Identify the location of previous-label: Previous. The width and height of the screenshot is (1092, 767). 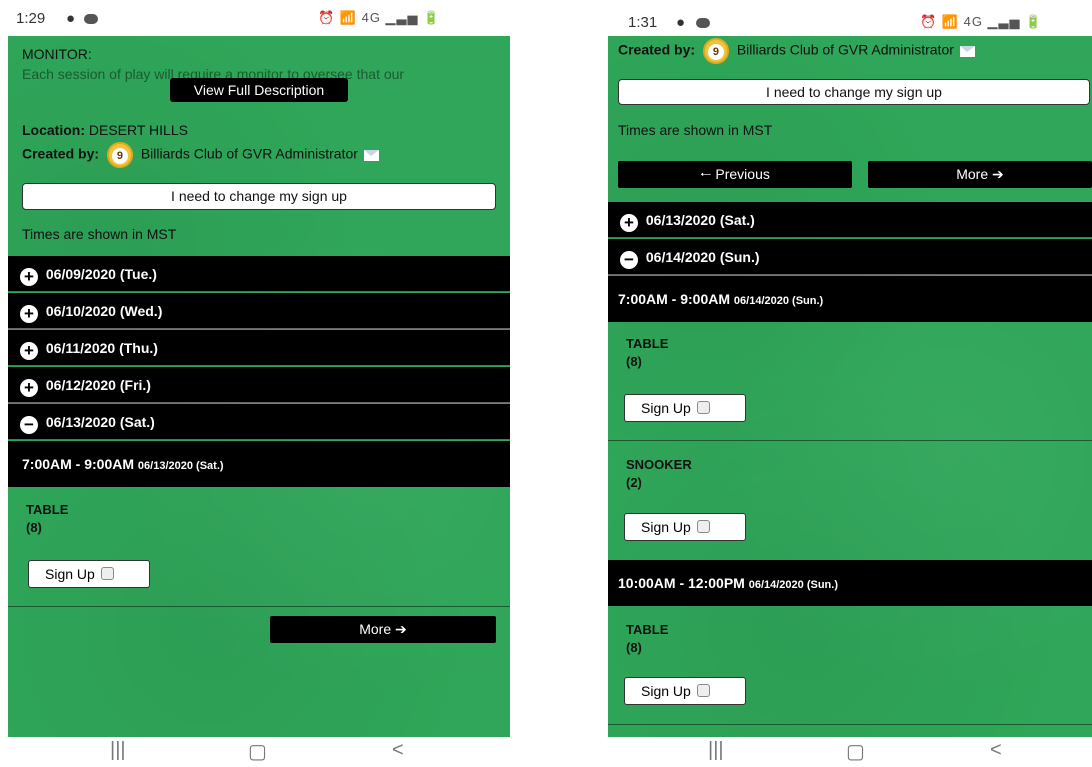
(742, 174).